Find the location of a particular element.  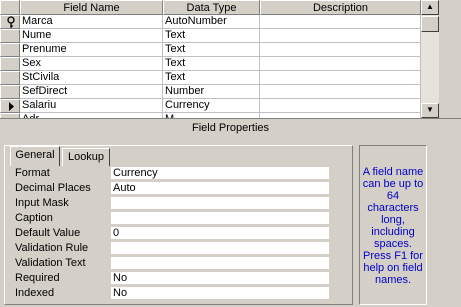

scroll-down-button: ▼ is located at coordinates (430, 110).